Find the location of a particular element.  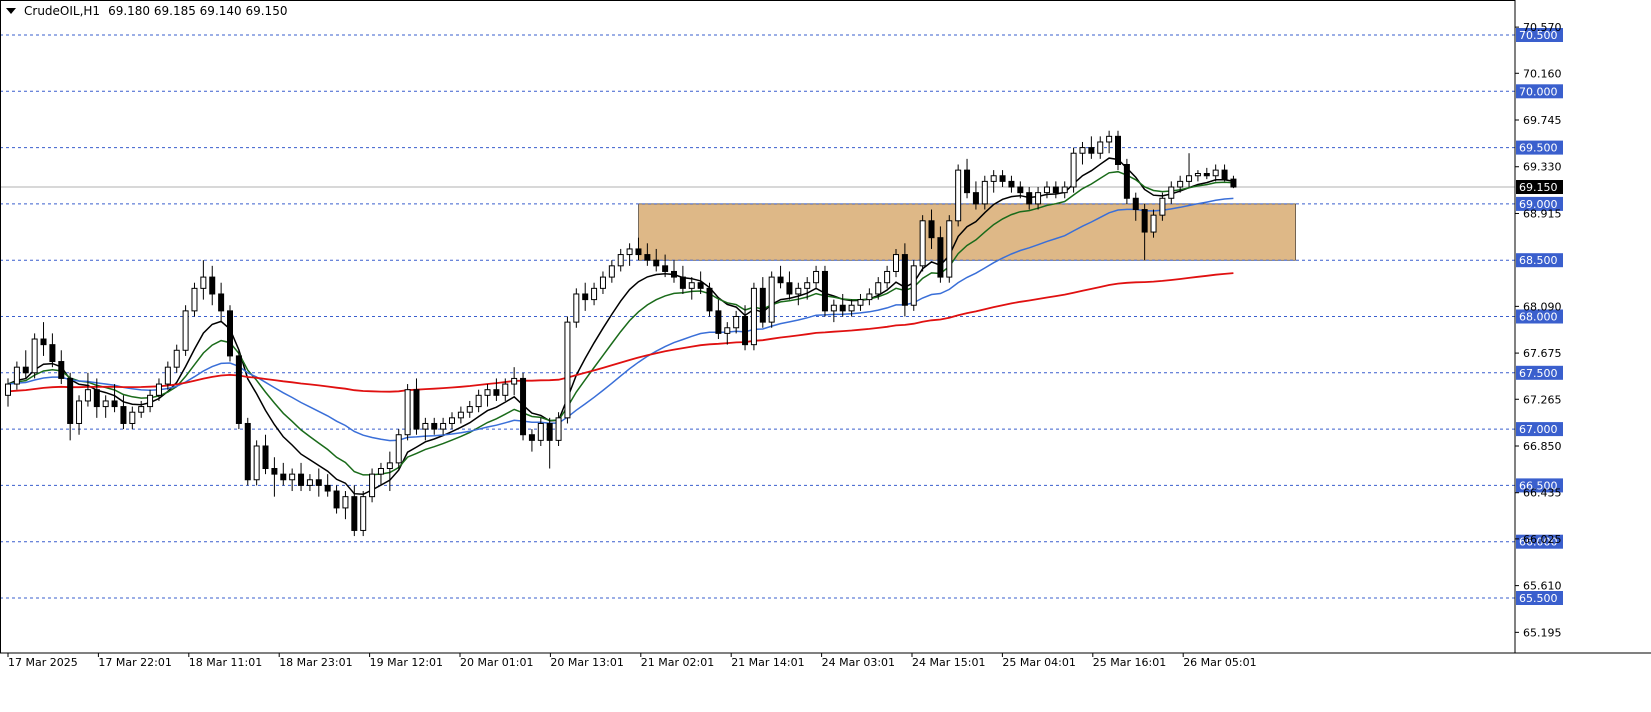

ohlc-label: 69.180 69.185 69.140 69.150 is located at coordinates (198, 11).